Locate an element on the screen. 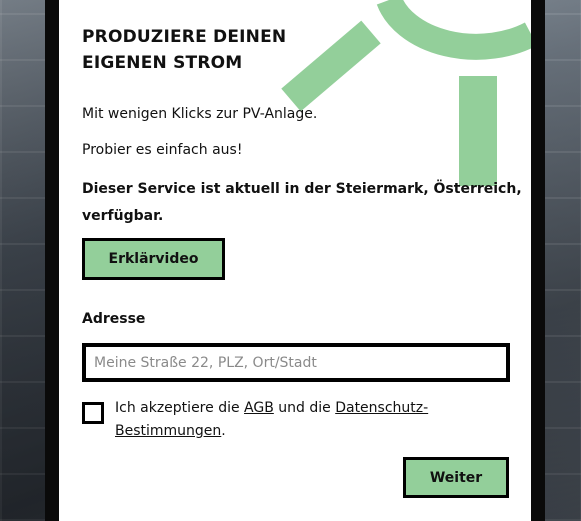 The image size is (581, 521). consent-checkbox is located at coordinates (93, 413).